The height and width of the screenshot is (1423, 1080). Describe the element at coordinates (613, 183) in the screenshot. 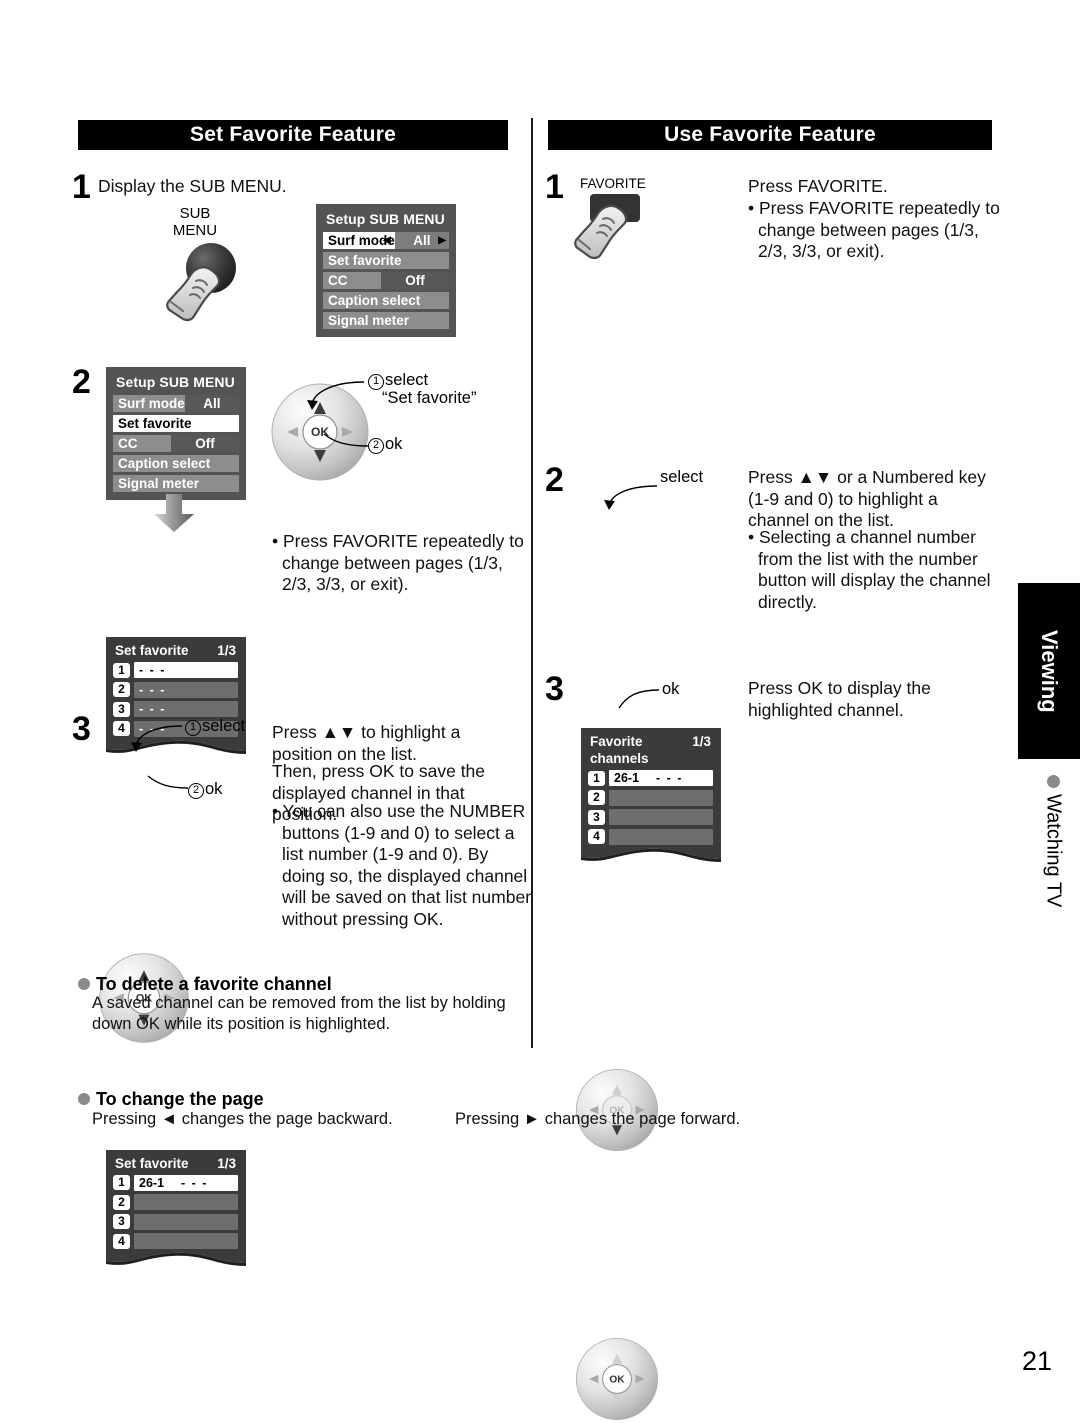

I see `favorite-button-label: FAVORITE` at that location.